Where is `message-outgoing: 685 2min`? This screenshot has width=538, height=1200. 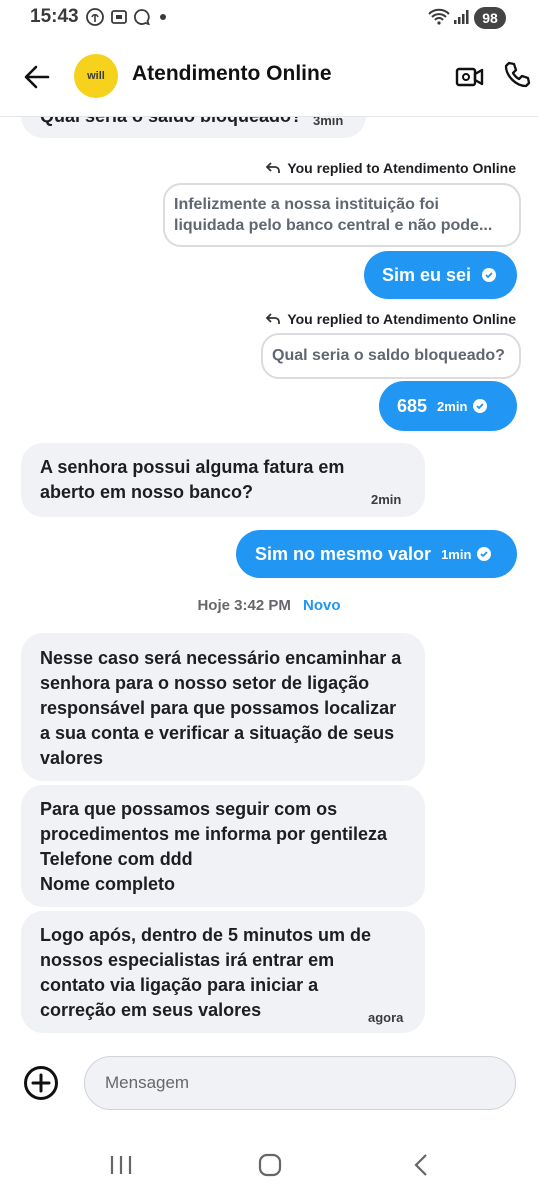
message-outgoing: 685 2min is located at coordinates (448, 406).